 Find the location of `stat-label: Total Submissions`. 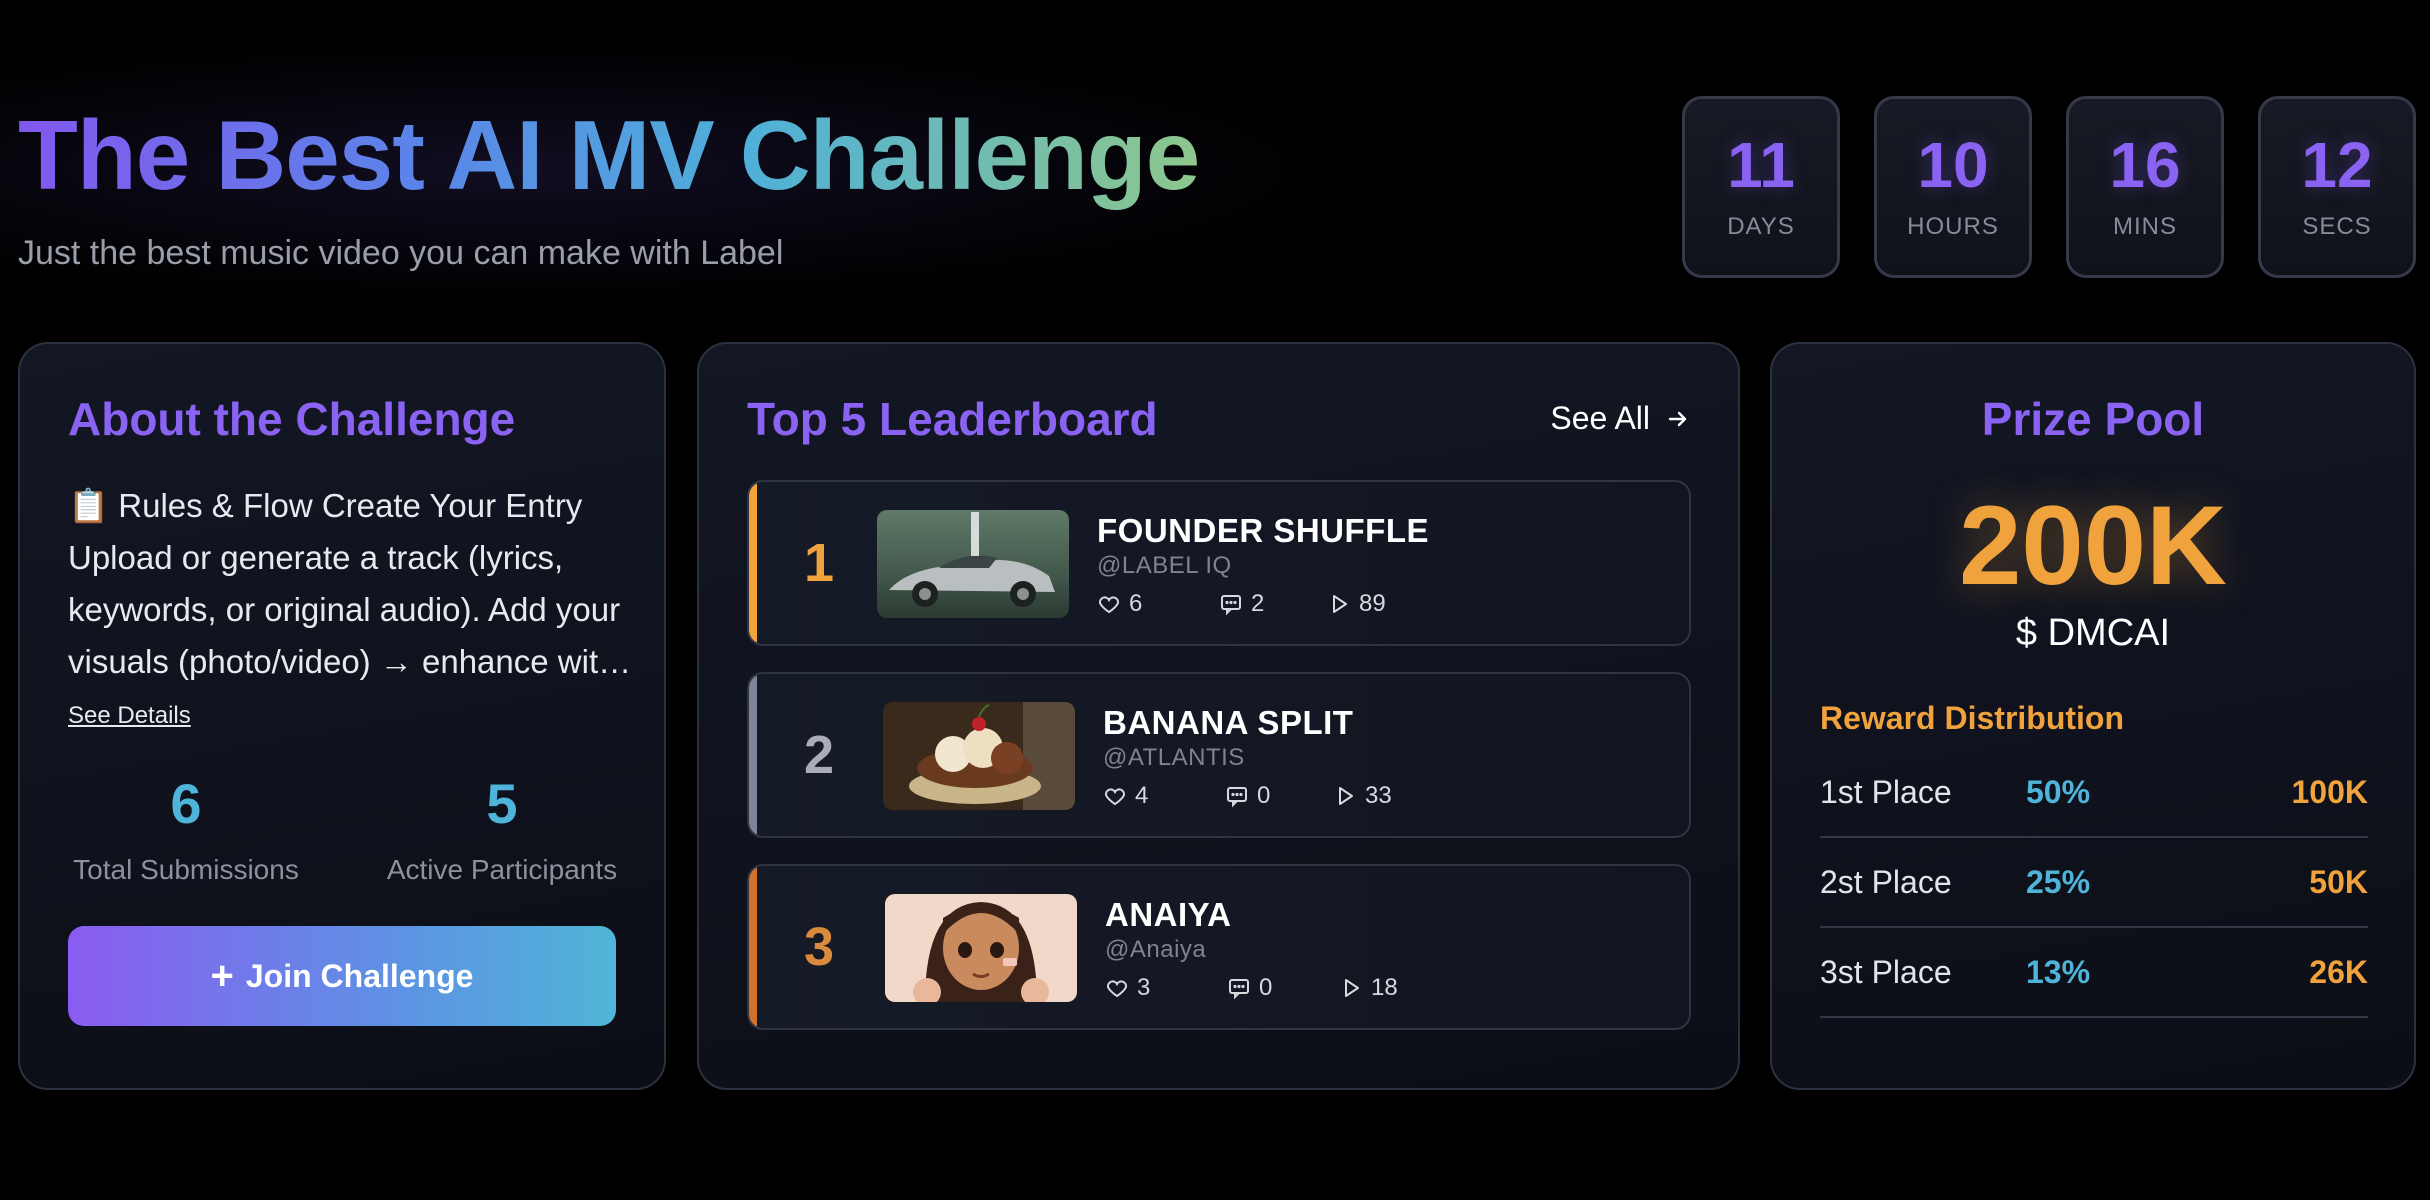

stat-label: Total Submissions is located at coordinates (186, 869).